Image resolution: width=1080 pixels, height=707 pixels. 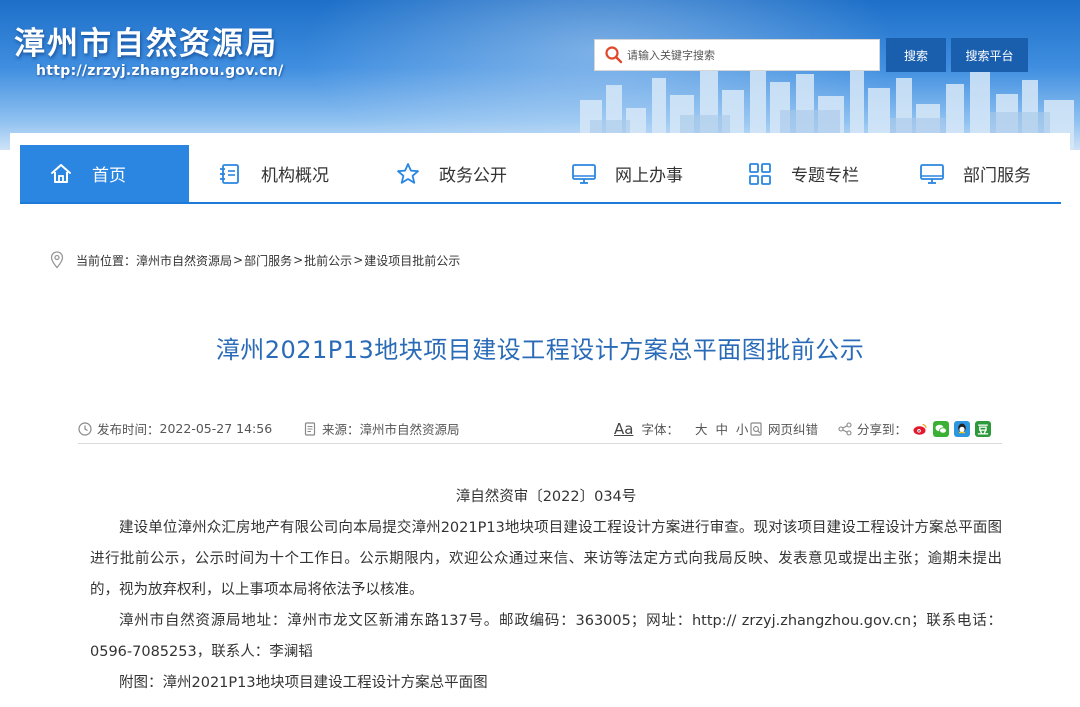 I want to click on nav-item-online-services: 网上办事, so click(x=623, y=173).